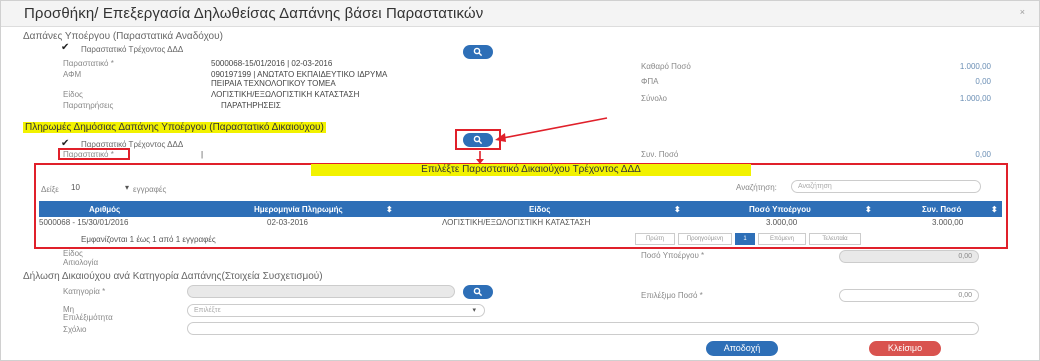 The height and width of the screenshot is (361, 1040). I want to click on accept-button: Αποδοχή, so click(742, 348).